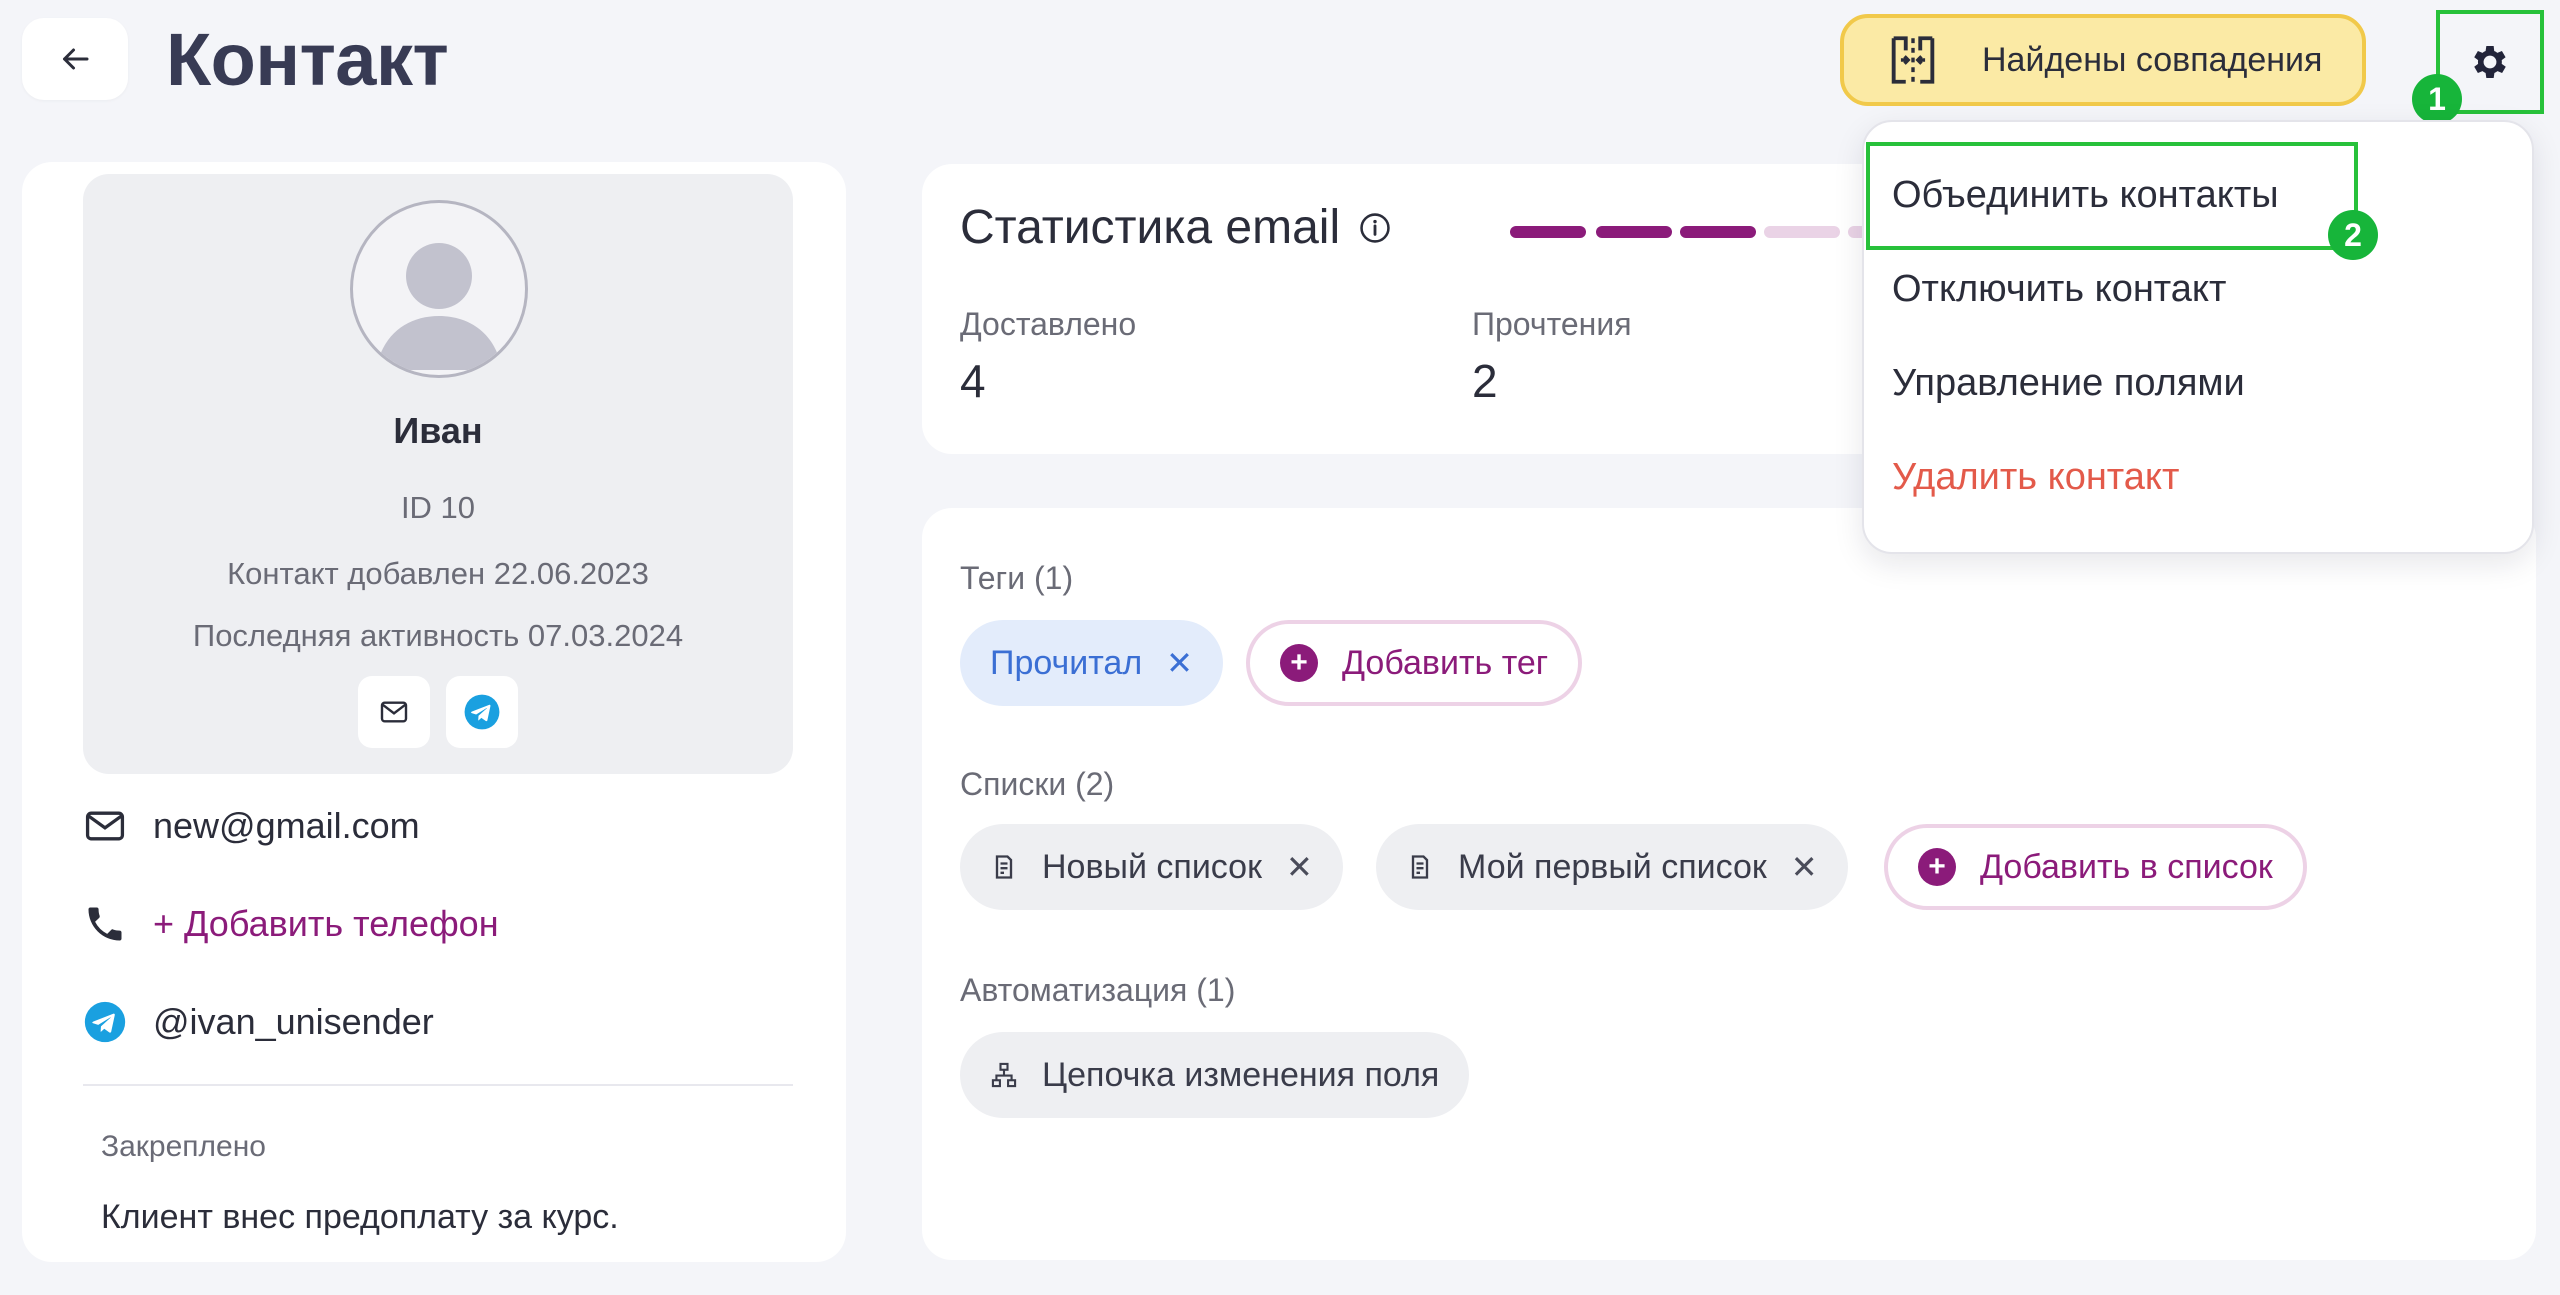  What do you see at coordinates (326, 924) in the screenshot?
I see `add-phone-link: + Добавить телефон` at bounding box center [326, 924].